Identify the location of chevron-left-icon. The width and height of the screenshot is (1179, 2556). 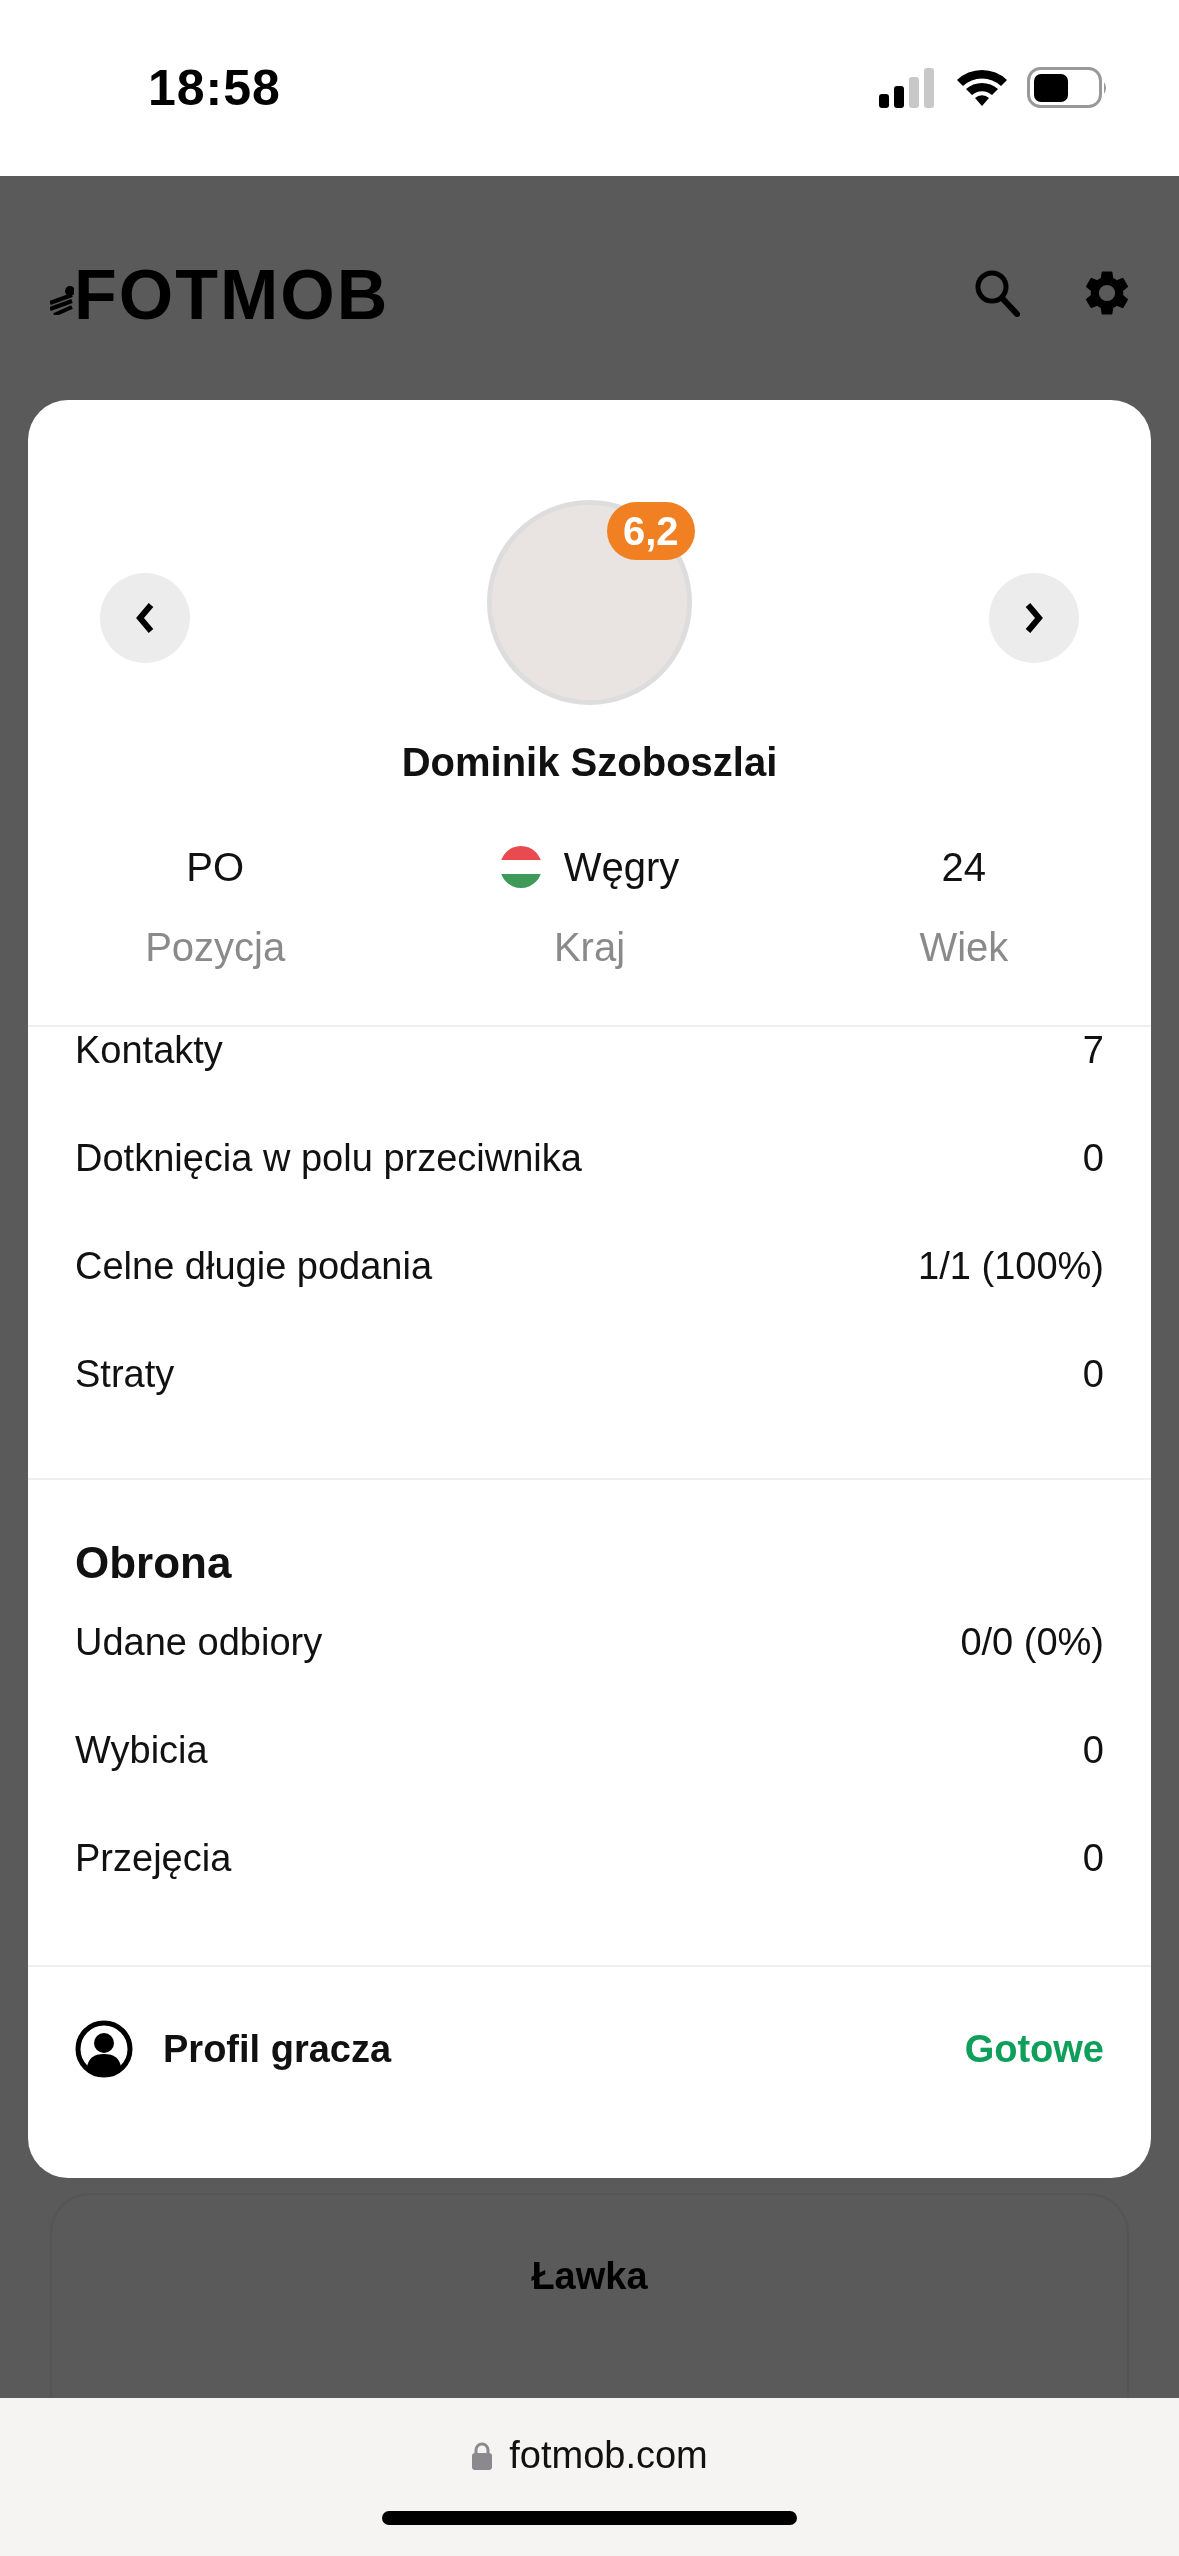
(145, 618).